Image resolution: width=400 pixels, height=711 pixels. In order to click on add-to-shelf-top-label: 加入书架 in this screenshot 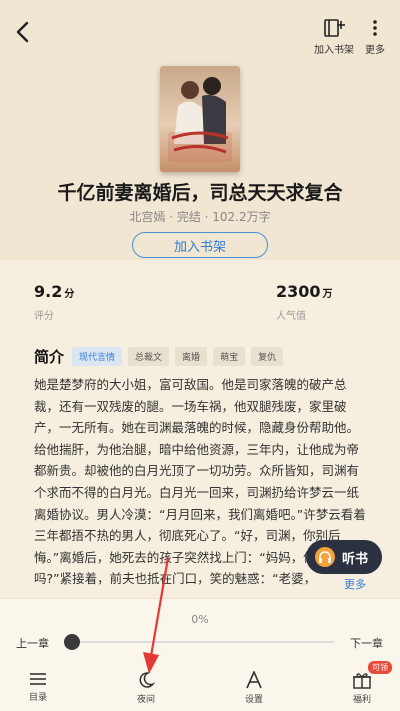, I will do `click(334, 50)`.